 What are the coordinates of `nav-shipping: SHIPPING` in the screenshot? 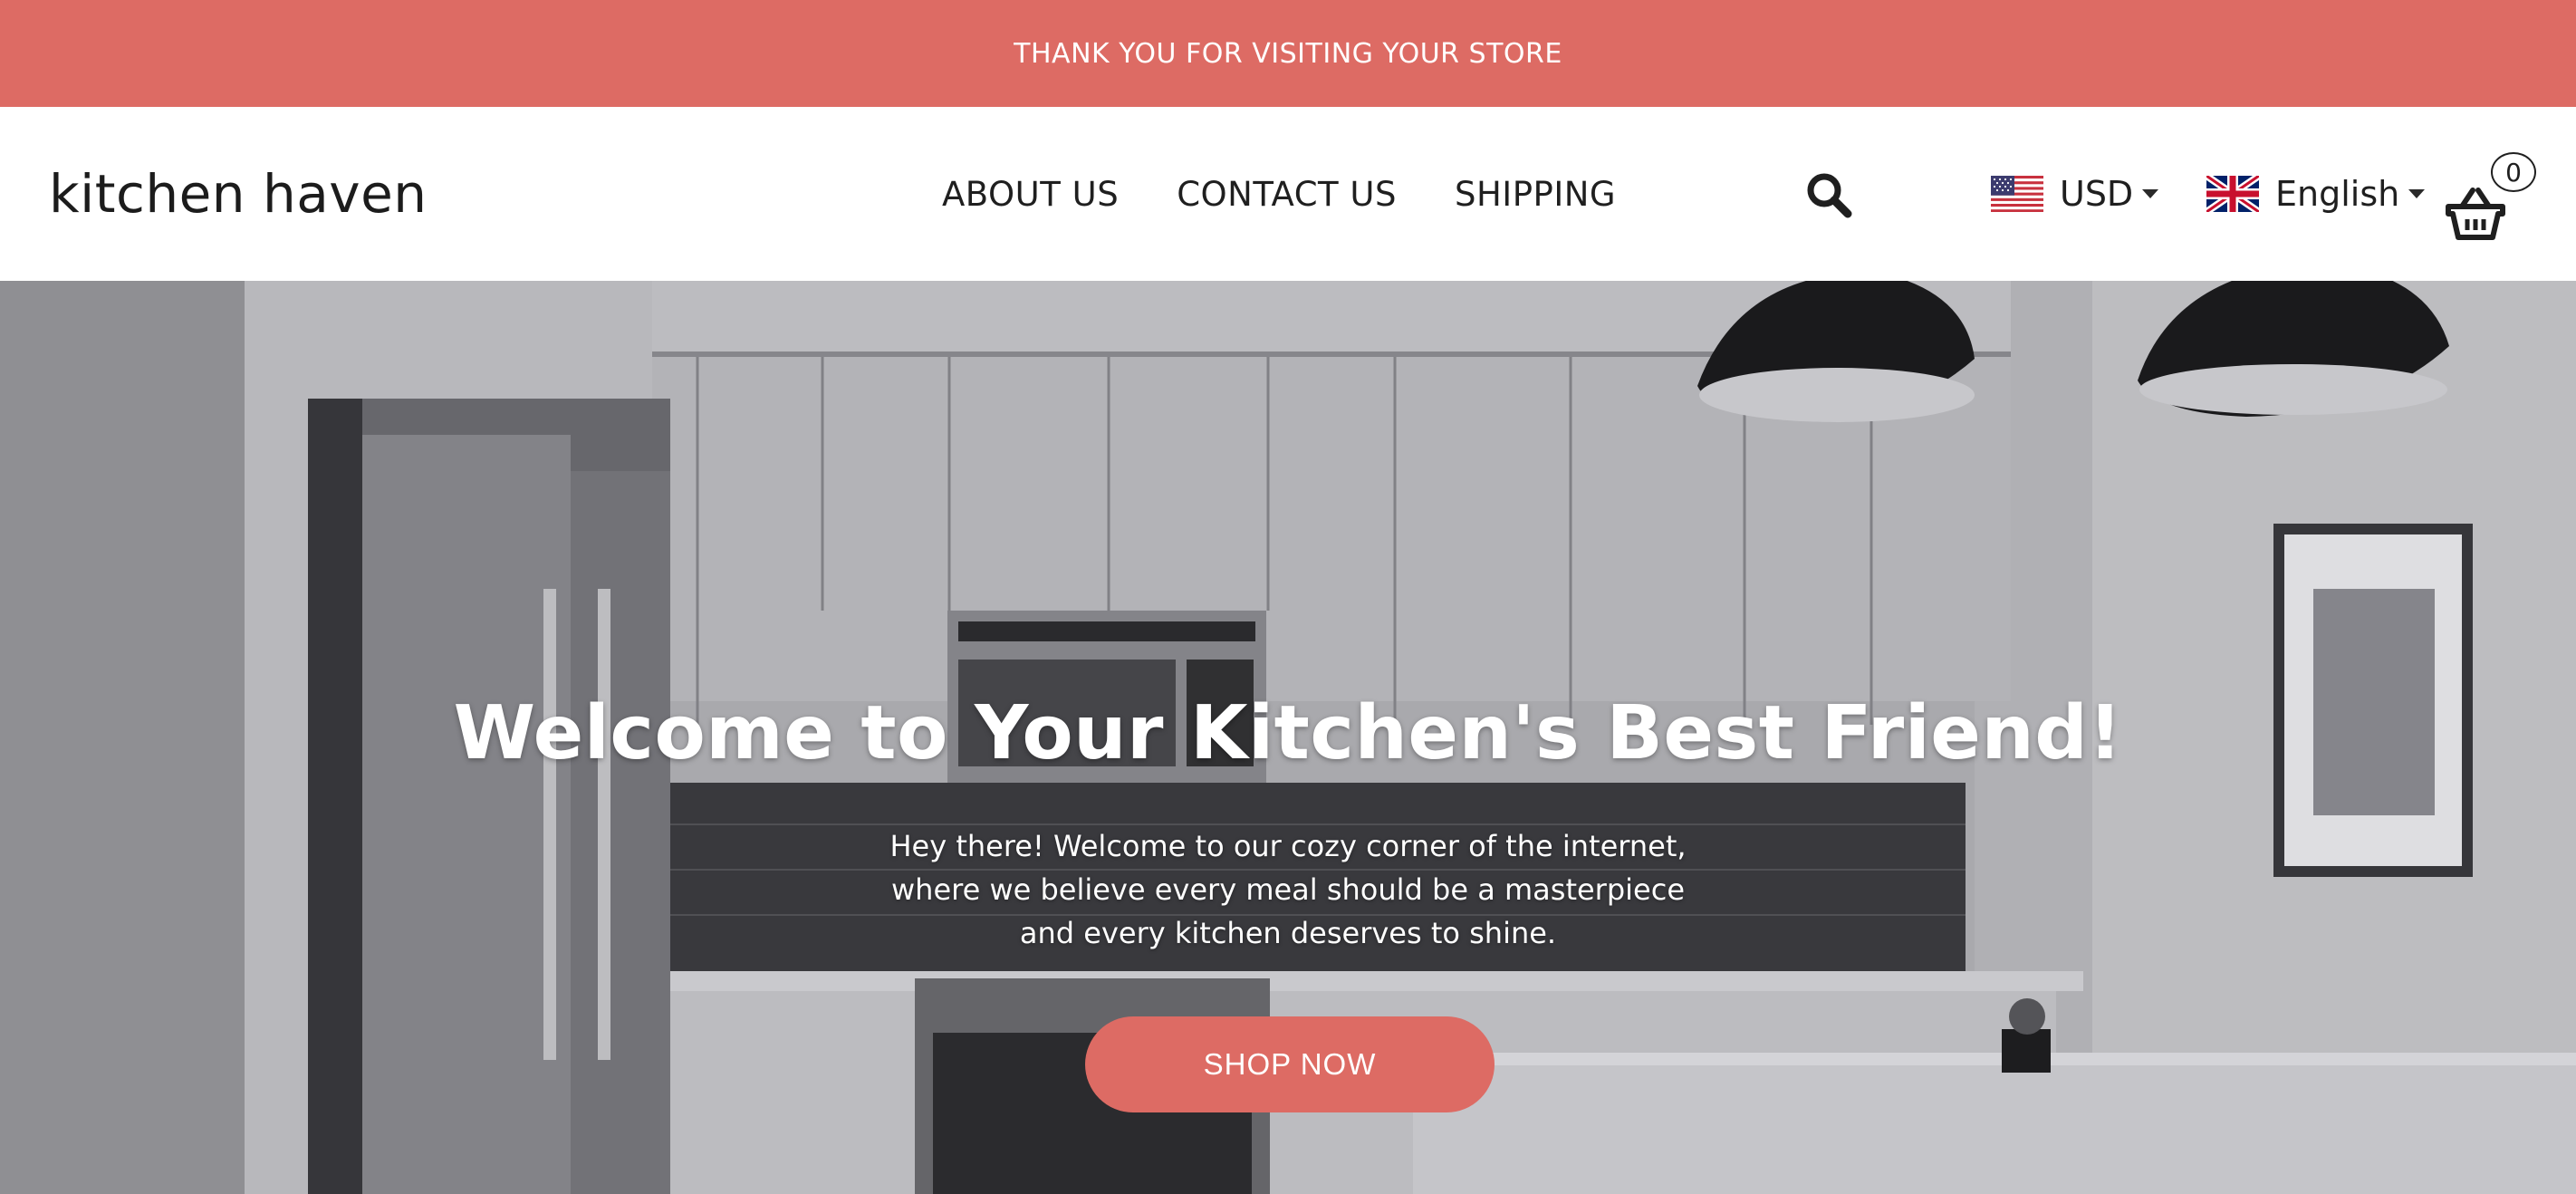 It's located at (1535, 194).